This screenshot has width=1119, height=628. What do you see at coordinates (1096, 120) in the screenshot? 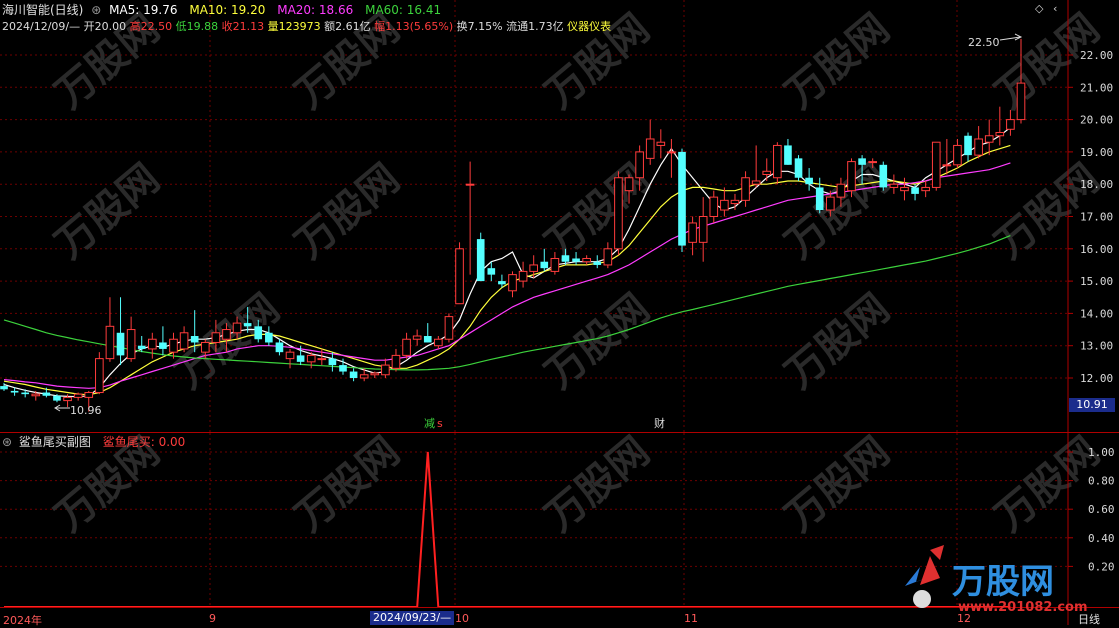
I see `price-tick-label: 20.00` at bounding box center [1096, 120].